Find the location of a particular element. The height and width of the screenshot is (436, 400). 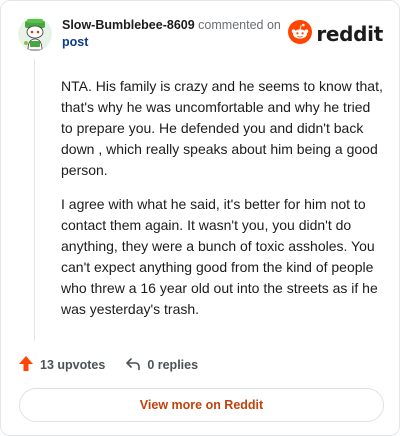

action-text: commented on is located at coordinates (239, 25).